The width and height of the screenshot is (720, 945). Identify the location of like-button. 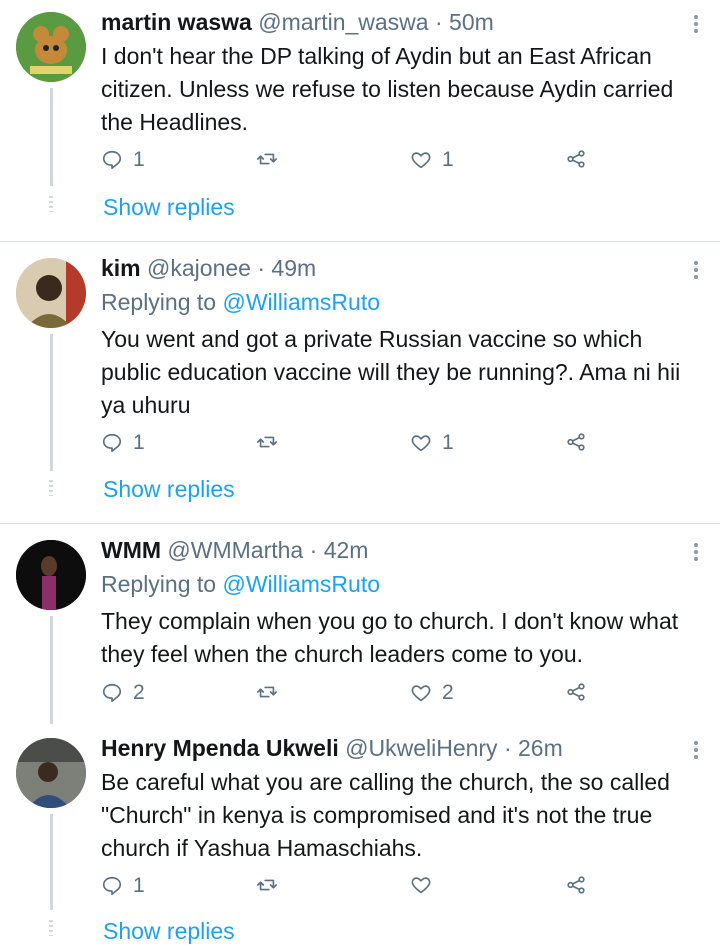
(426, 885).